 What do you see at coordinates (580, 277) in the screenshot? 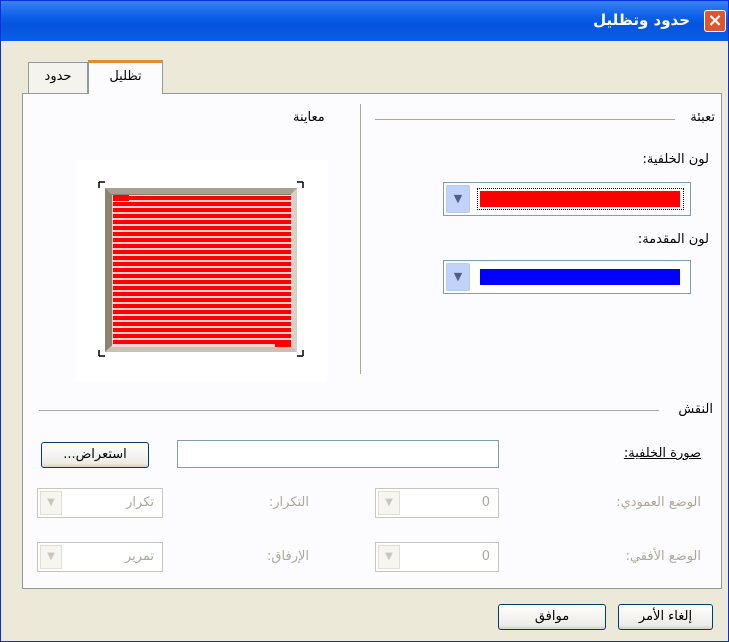
I see `foreground-color-swatch` at bounding box center [580, 277].